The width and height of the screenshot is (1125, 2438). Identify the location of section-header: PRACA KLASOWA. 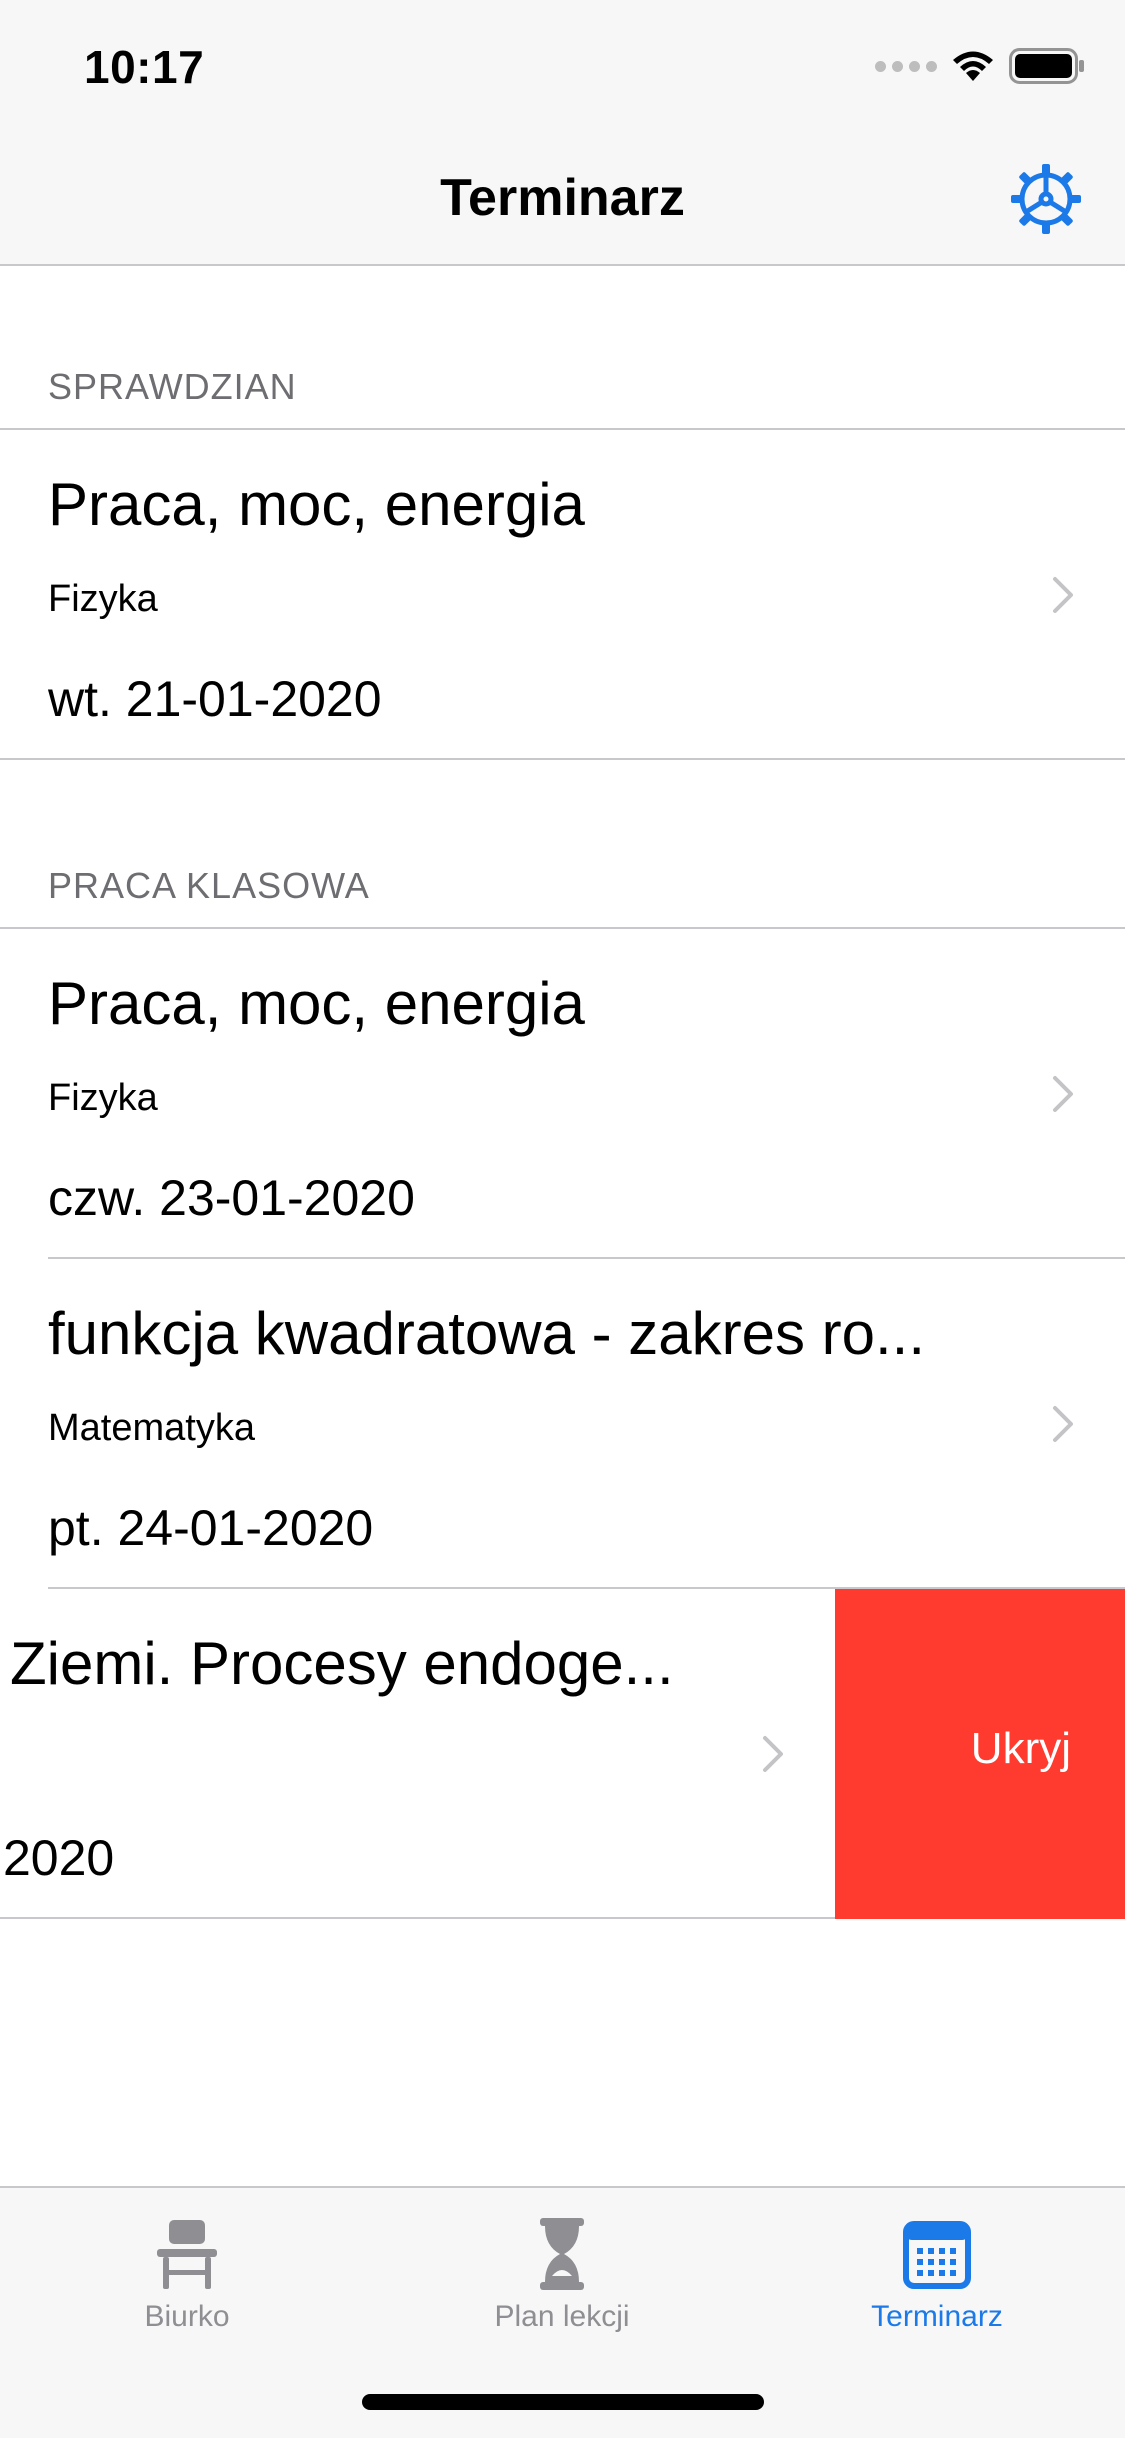
(209, 885).